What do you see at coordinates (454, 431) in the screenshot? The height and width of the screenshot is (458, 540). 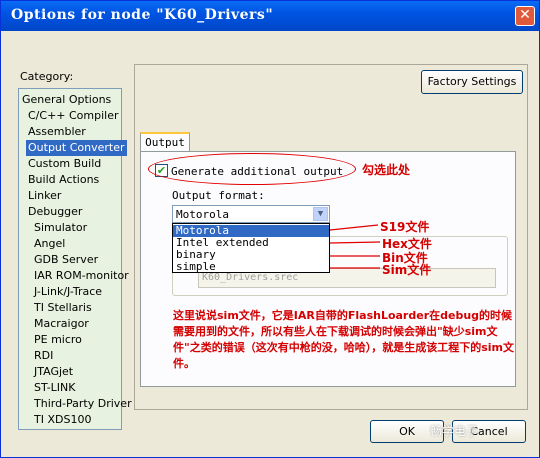 I see `watermark: 畅学电子` at bounding box center [454, 431].